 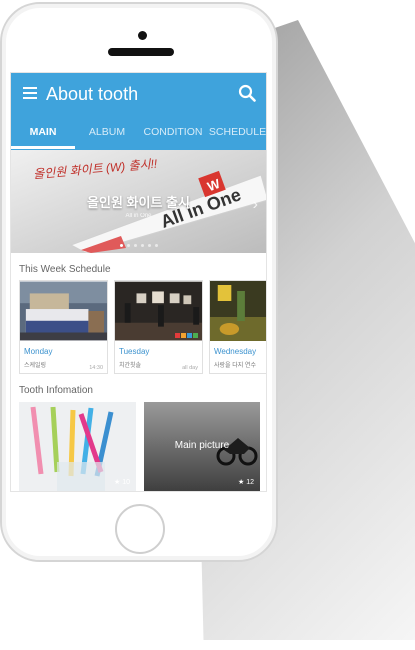 I want to click on tab-condition: CONDITION, so click(x=173, y=132).